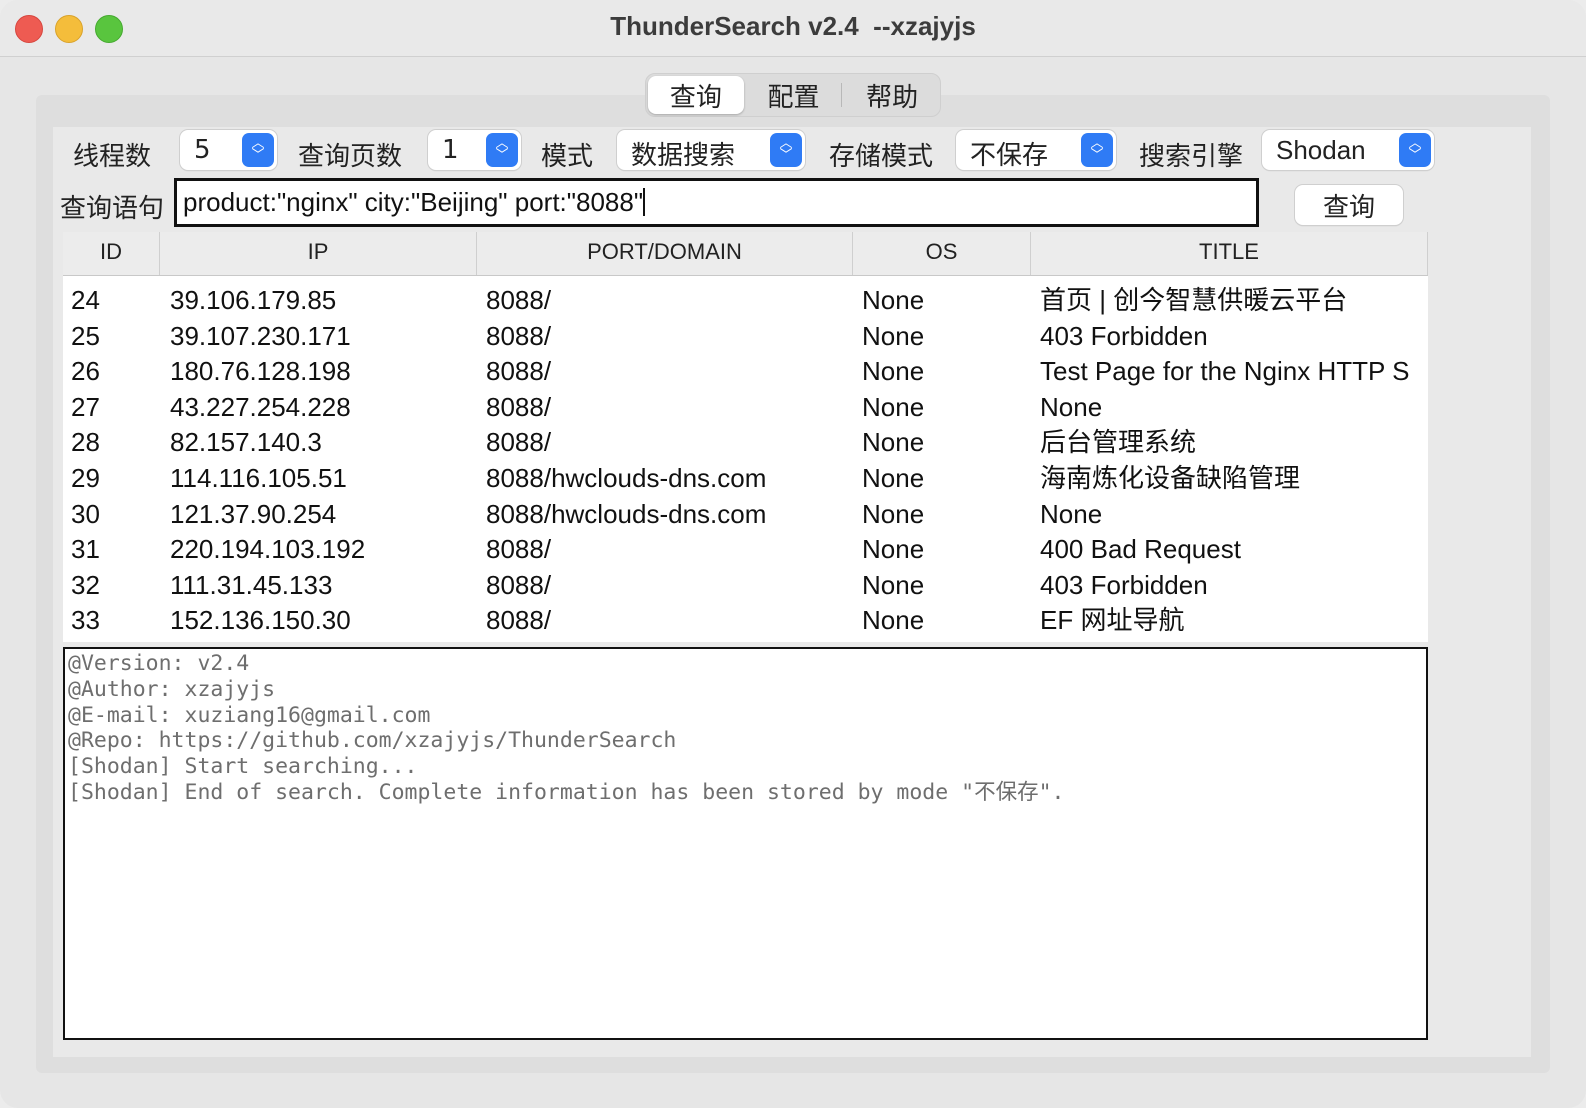 This screenshot has width=1586, height=1108. I want to click on pages-select: 1 ︿ ﹀, so click(474, 150).